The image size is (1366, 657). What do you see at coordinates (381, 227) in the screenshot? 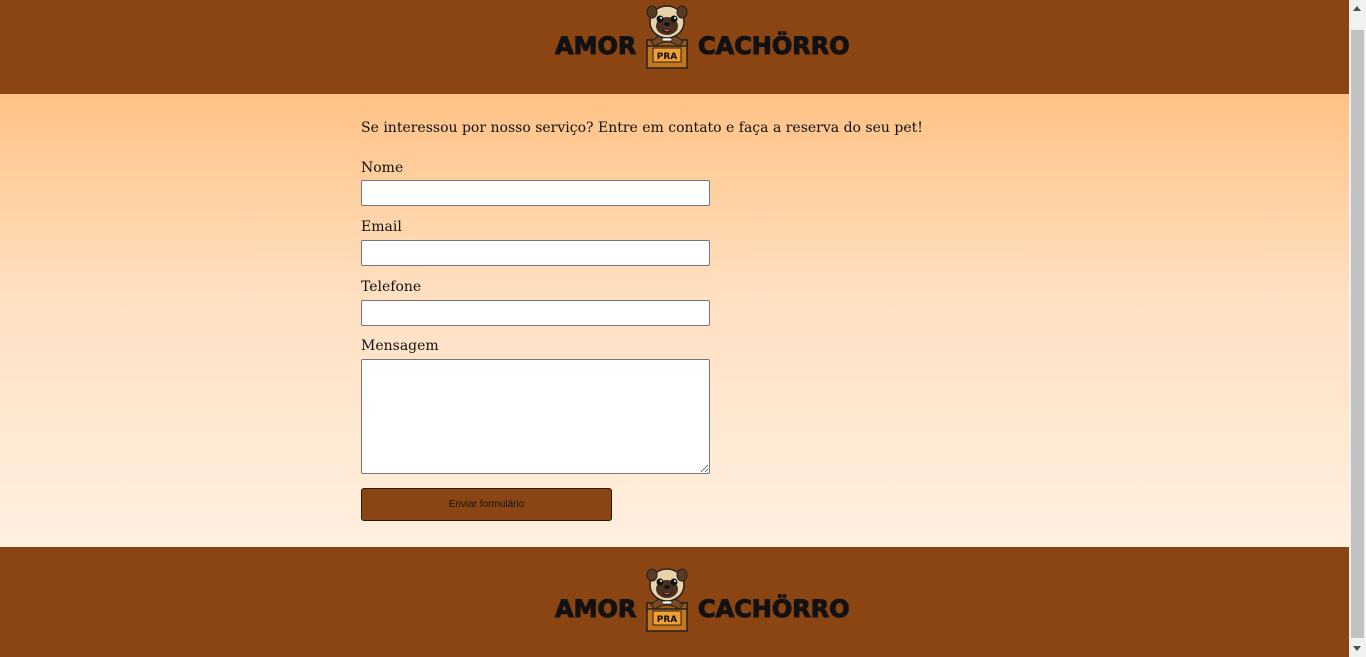
I see `email-label: Email` at bounding box center [381, 227].